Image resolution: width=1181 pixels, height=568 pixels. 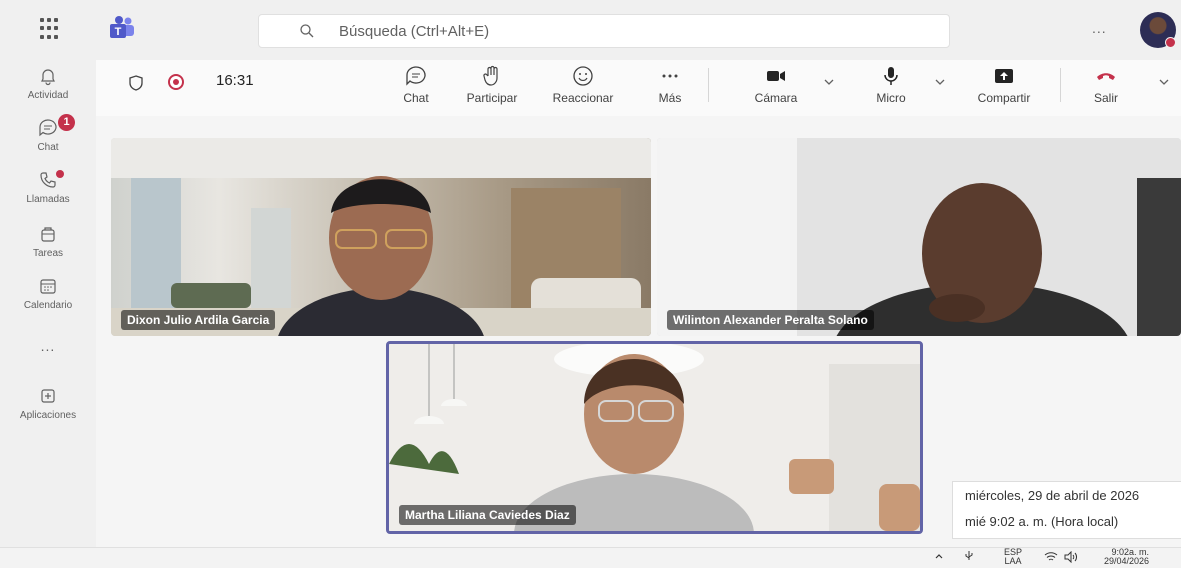 What do you see at coordinates (48, 180) in the screenshot?
I see `phone-icon` at bounding box center [48, 180].